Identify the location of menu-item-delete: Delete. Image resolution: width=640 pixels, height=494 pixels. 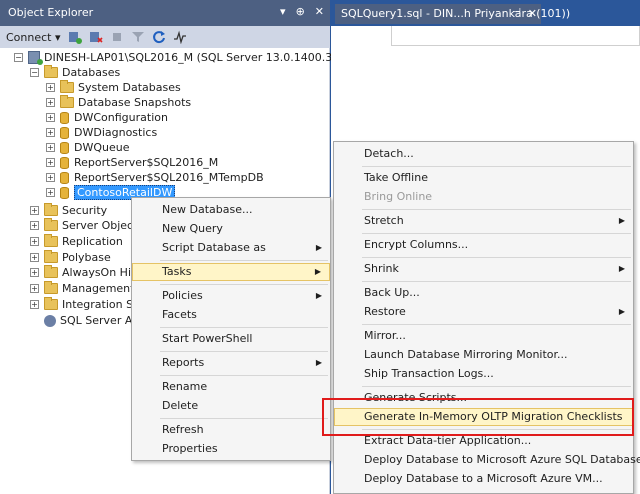
(231, 406).